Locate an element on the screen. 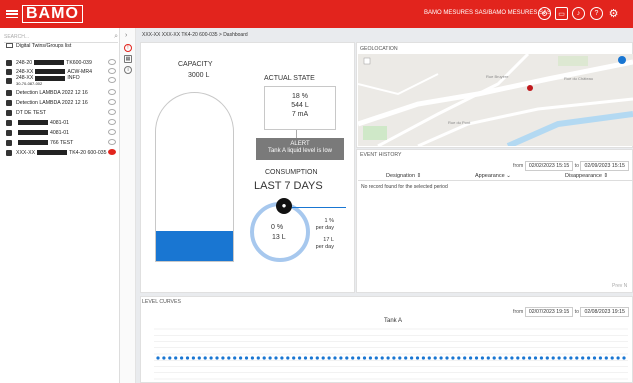 The image size is (633, 383). chat-icon: ▭ is located at coordinates (561, 13).